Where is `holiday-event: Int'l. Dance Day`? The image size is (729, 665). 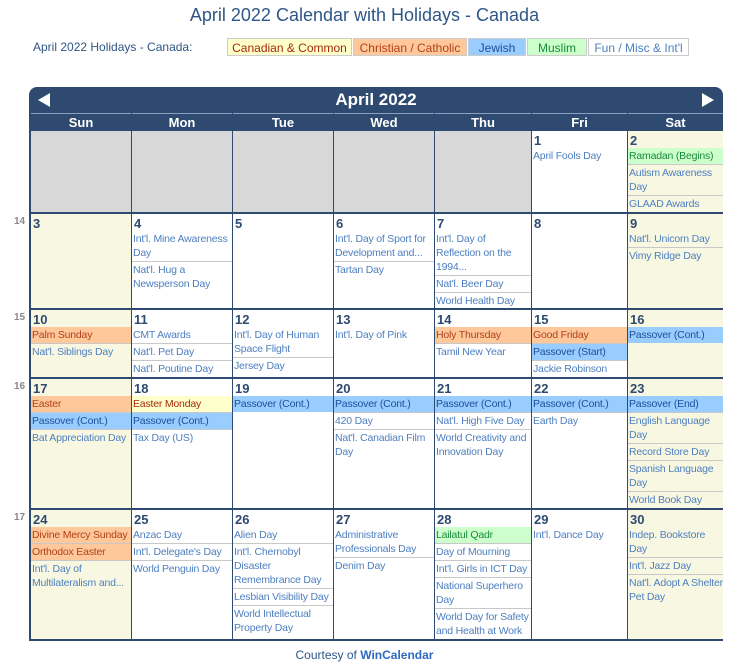
holiday-event: Int'l. Dance Day is located at coordinates (579, 535).